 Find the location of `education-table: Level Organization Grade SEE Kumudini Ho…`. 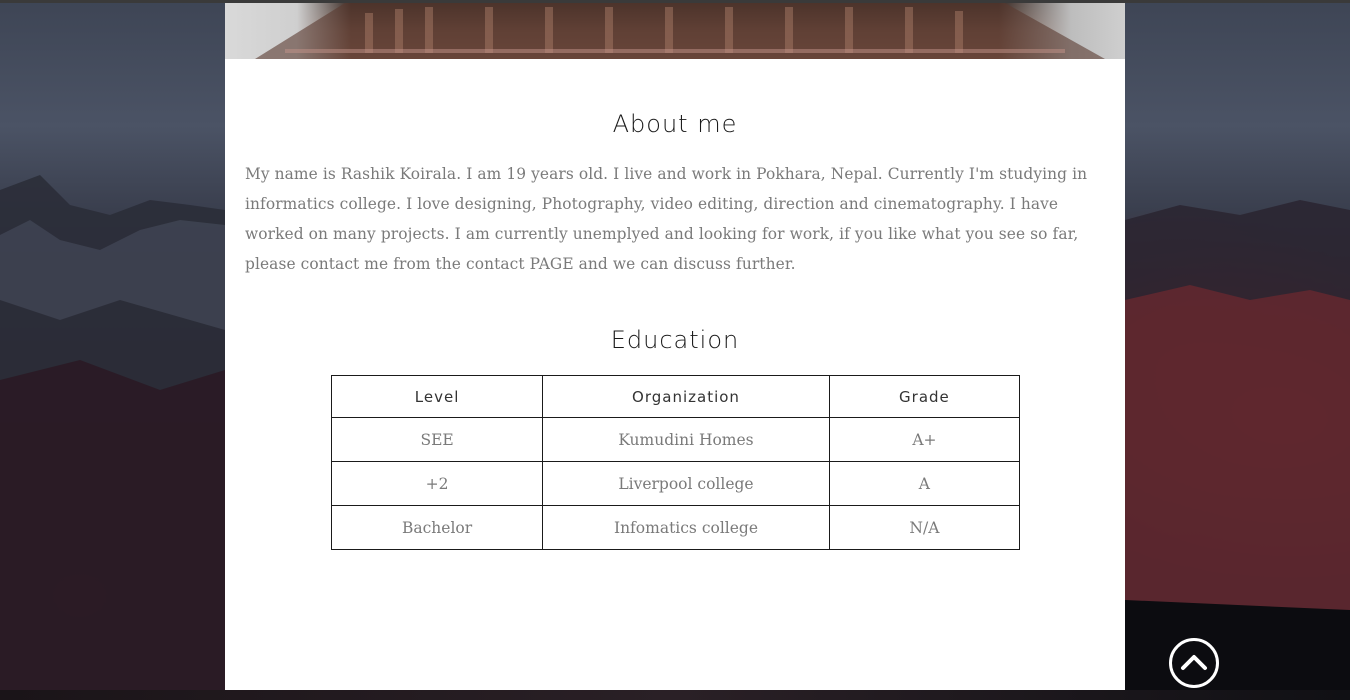

education-table: Level Organization Grade SEE Kumudini Ho… is located at coordinates (675, 462).